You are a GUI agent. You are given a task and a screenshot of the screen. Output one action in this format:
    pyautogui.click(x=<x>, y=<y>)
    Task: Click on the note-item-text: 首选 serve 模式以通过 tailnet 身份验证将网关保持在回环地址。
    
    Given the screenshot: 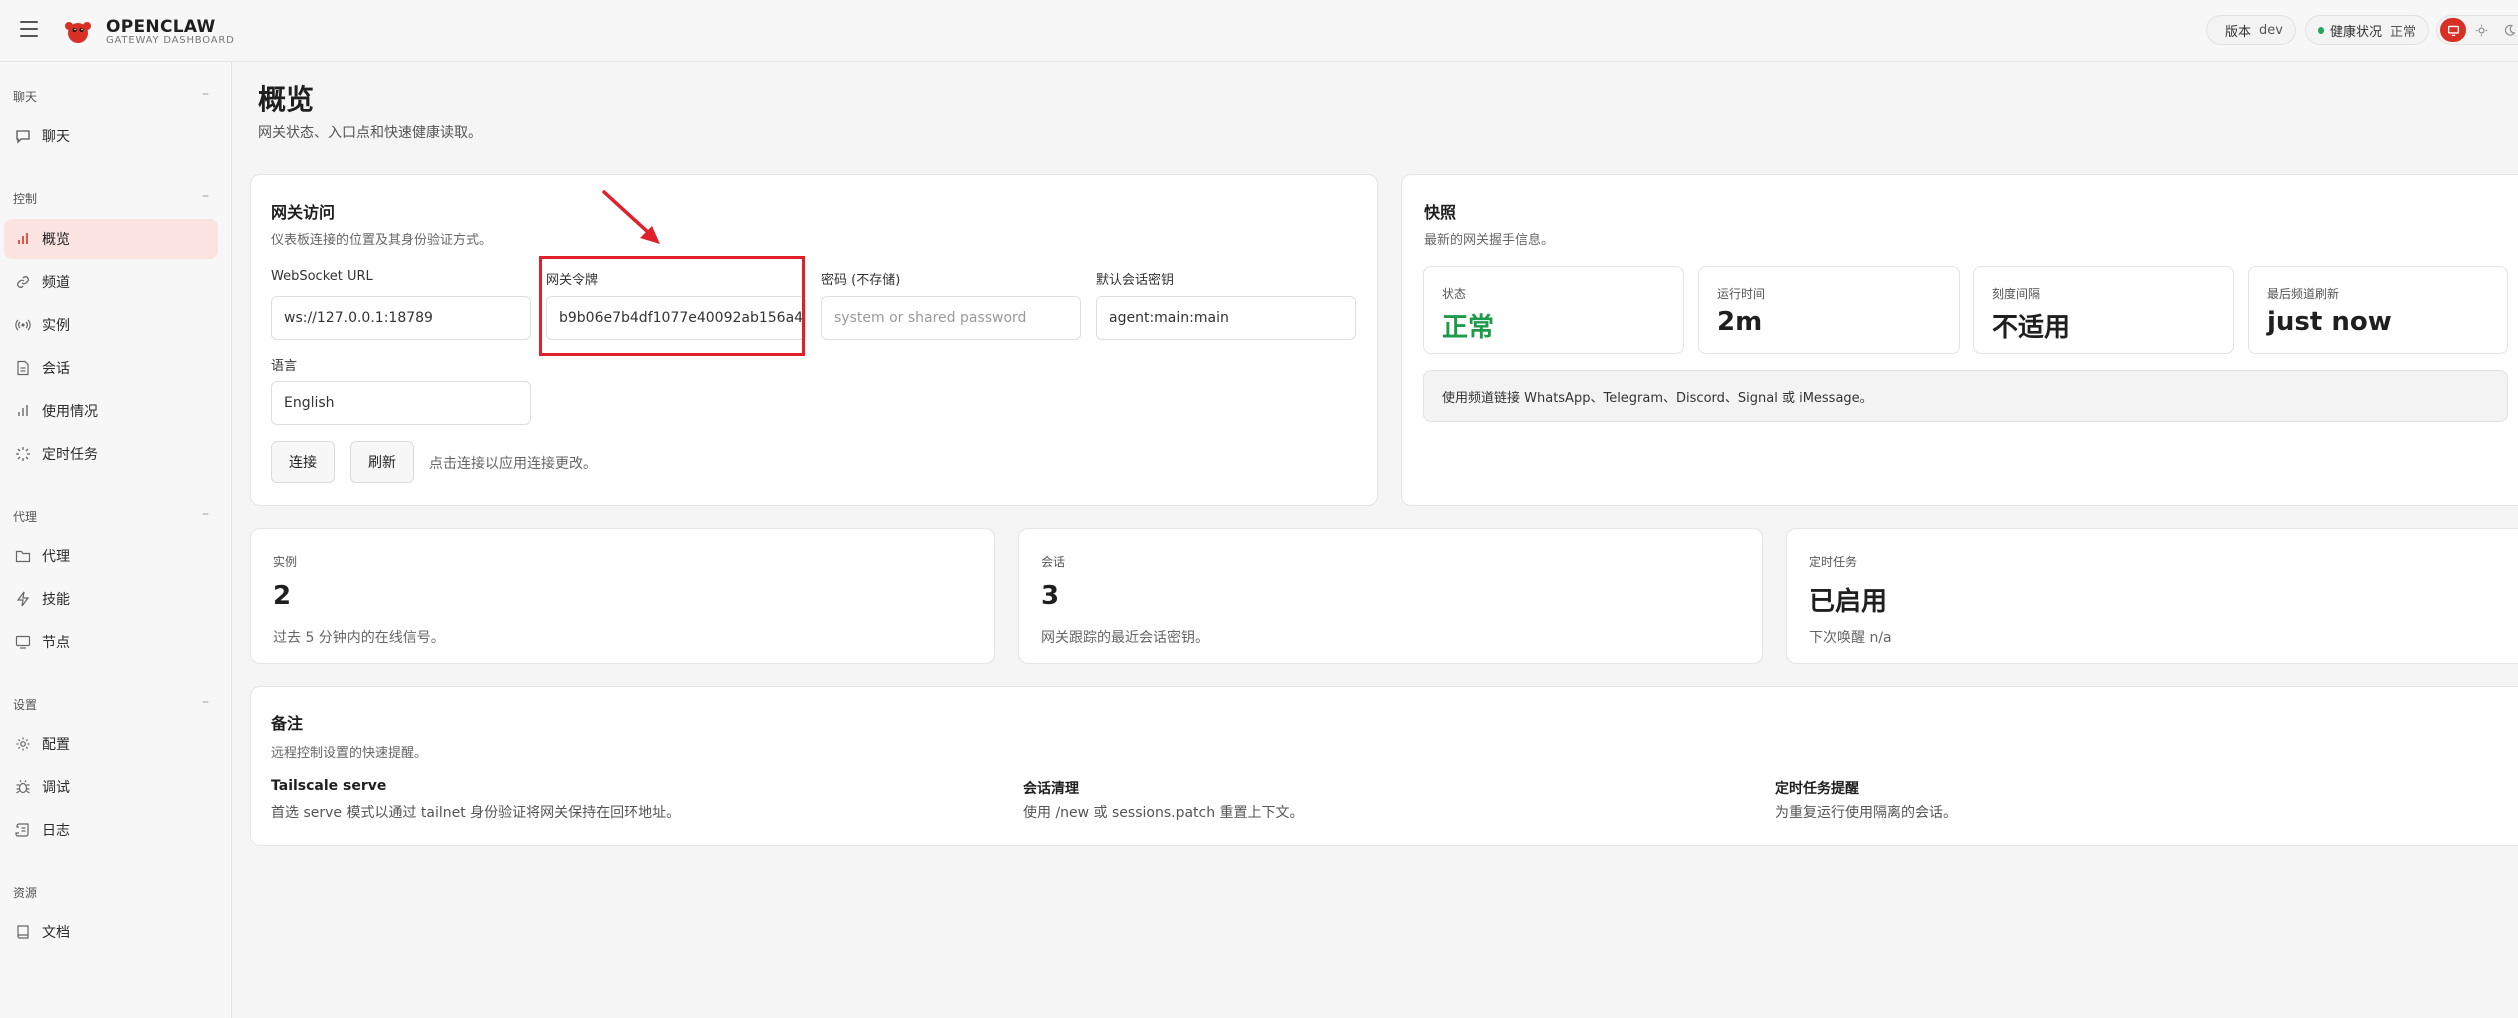 What is the action you would take?
    pyautogui.click(x=476, y=813)
    